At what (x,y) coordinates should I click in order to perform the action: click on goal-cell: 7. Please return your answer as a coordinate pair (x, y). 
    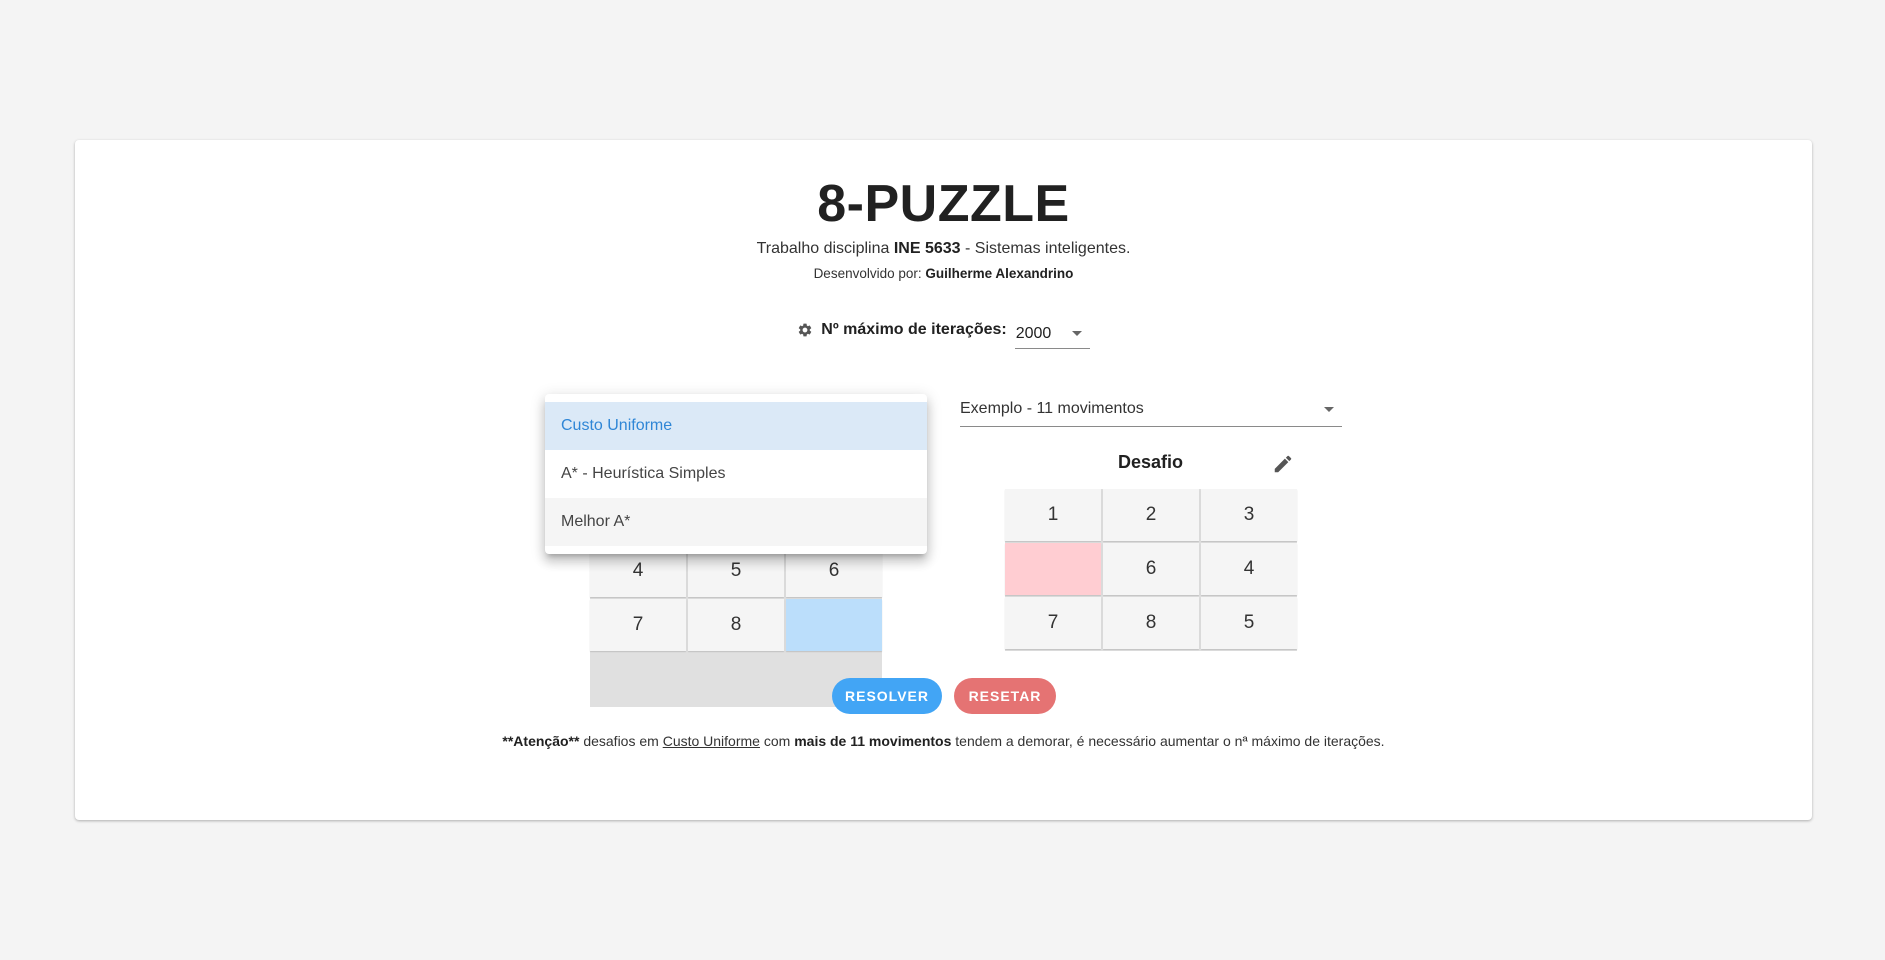
    Looking at the image, I should click on (638, 625).